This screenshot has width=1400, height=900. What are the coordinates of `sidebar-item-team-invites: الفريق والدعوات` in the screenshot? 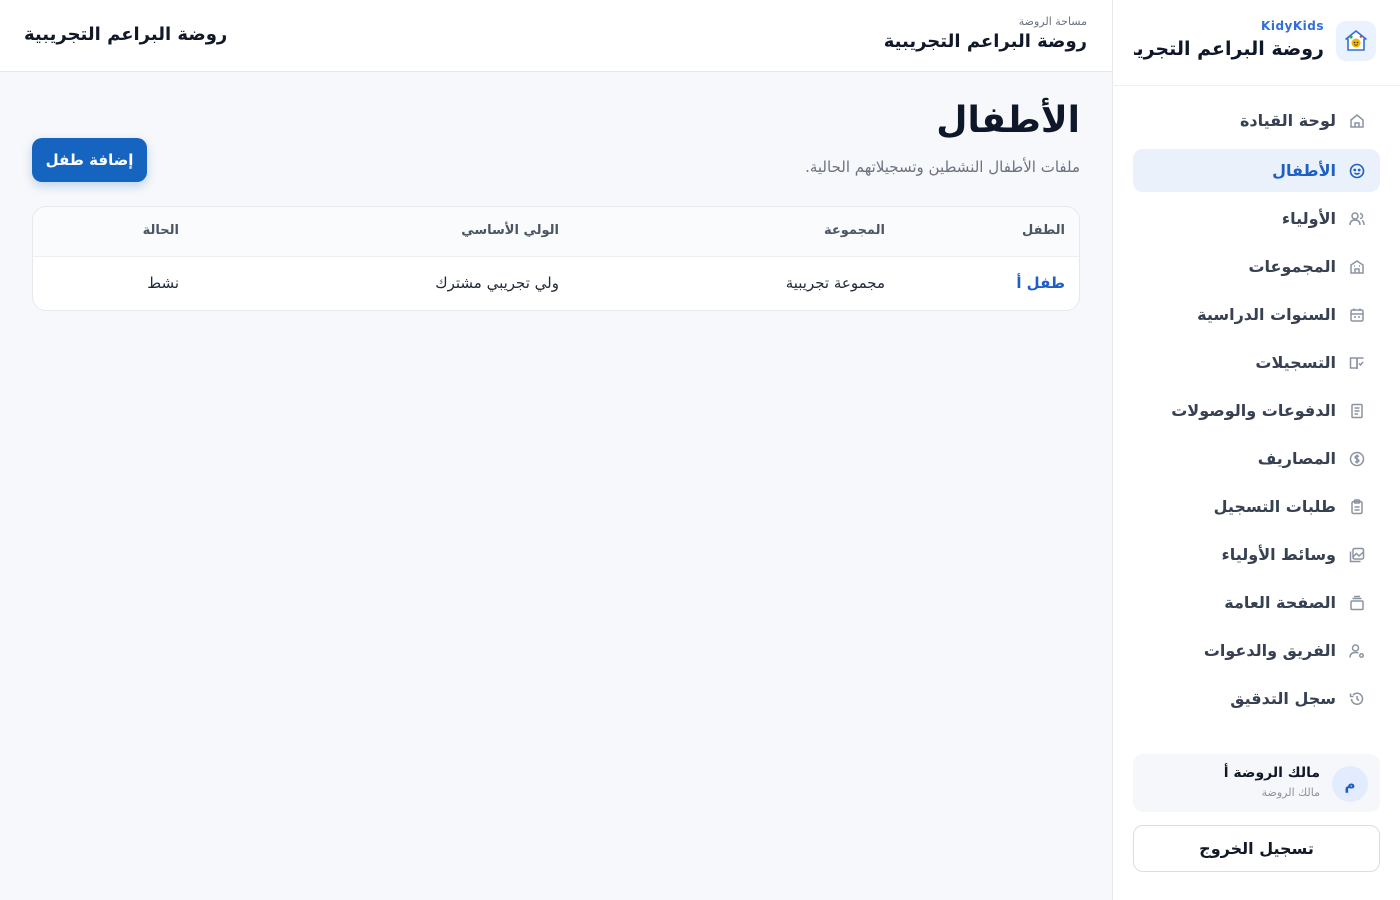 It's located at (1256, 650).